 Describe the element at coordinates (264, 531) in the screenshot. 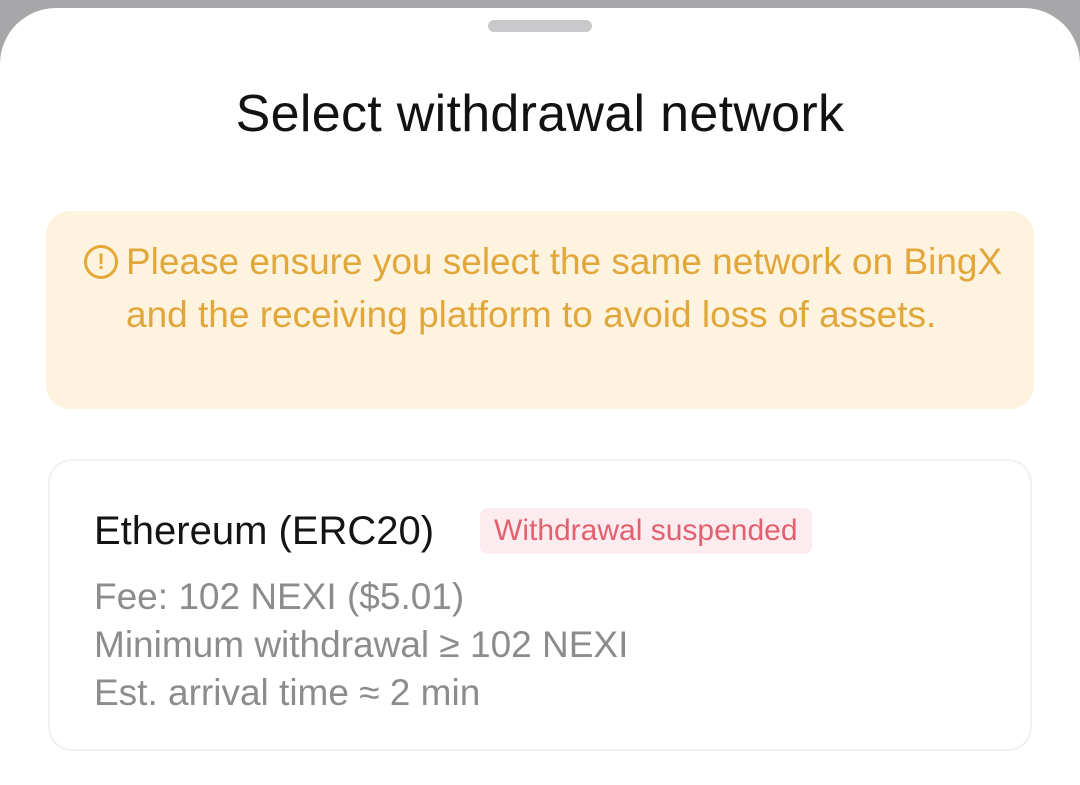

I see `network-name: Ethereum (ERC20)` at that location.